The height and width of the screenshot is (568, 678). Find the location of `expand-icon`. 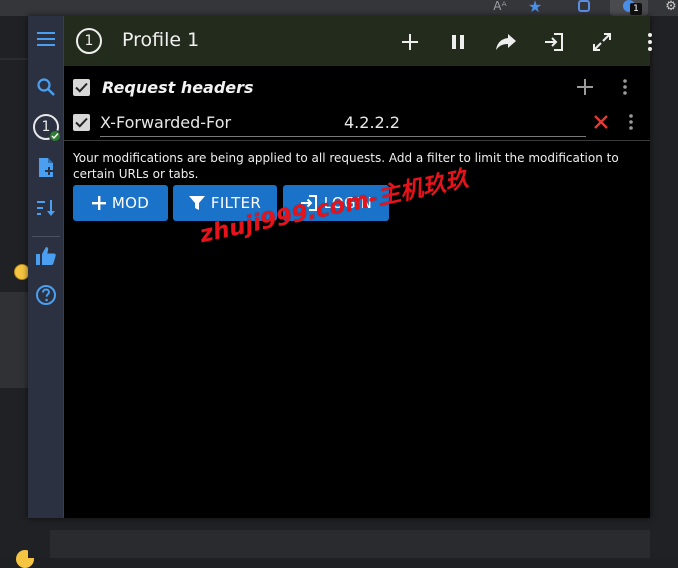

expand-icon is located at coordinates (602, 42).